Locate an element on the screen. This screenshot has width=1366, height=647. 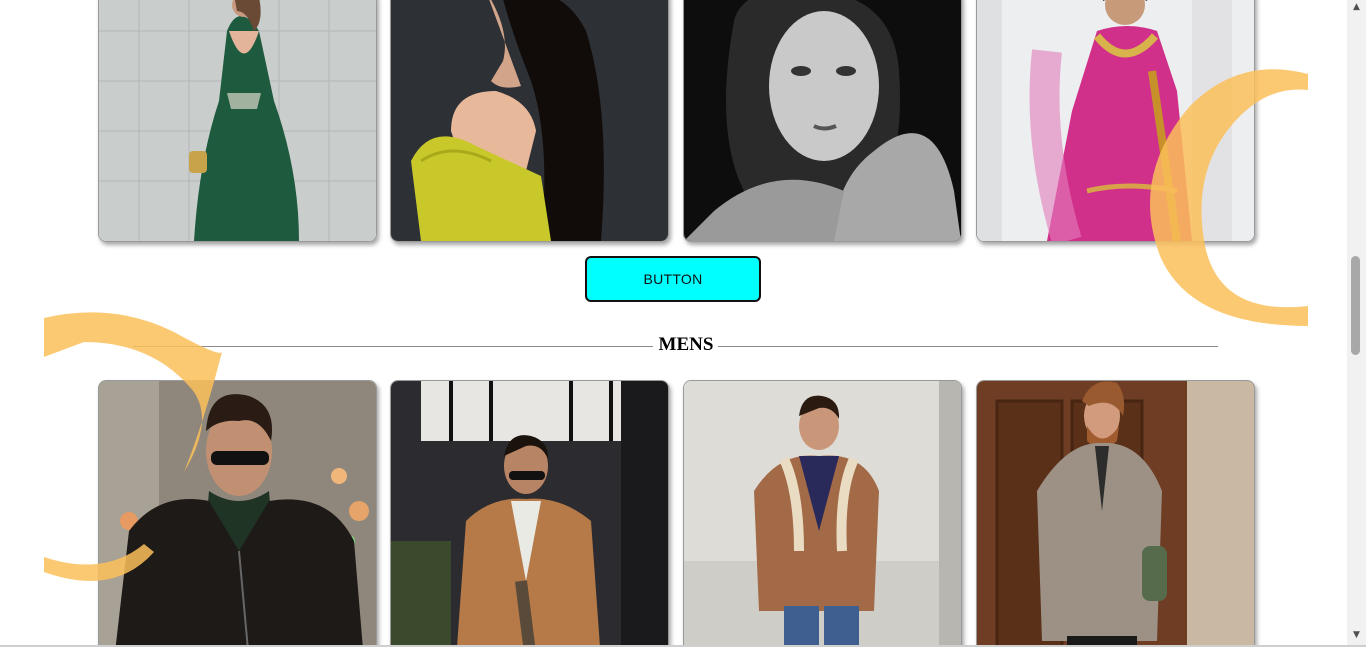
woman-green-dress-photo is located at coordinates (237, 120).